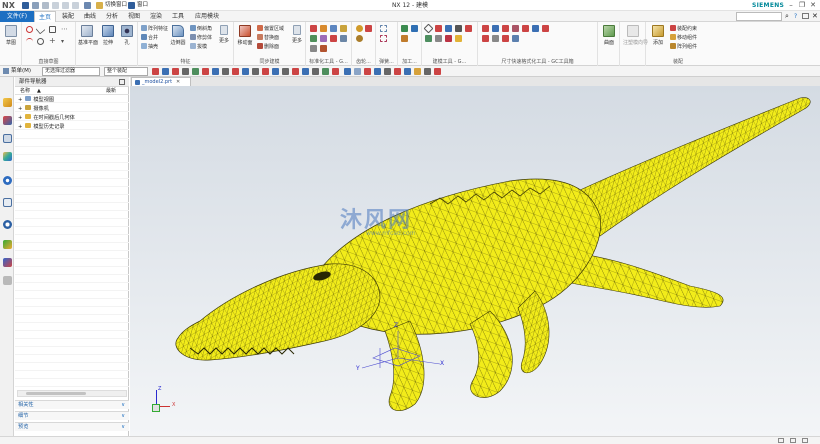 Image resolution: width=820 pixels, height=444 pixels. Describe the element at coordinates (805, 16) in the screenshot. I see `ribbon-restore-icon` at that location.